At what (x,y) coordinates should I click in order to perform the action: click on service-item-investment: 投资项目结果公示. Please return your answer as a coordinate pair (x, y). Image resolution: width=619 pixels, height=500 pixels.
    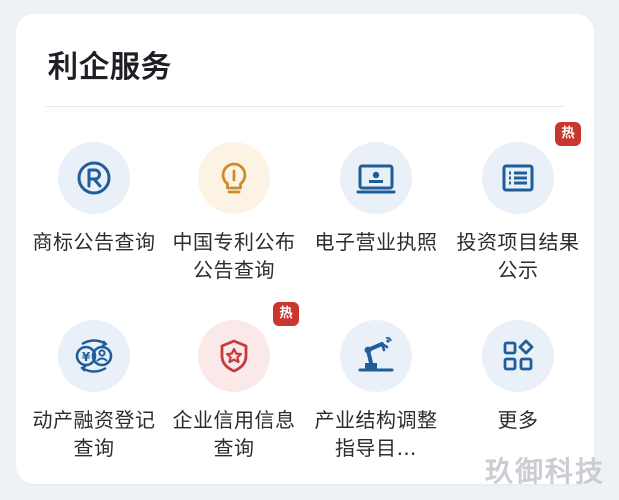
    Looking at the image, I should click on (518, 213).